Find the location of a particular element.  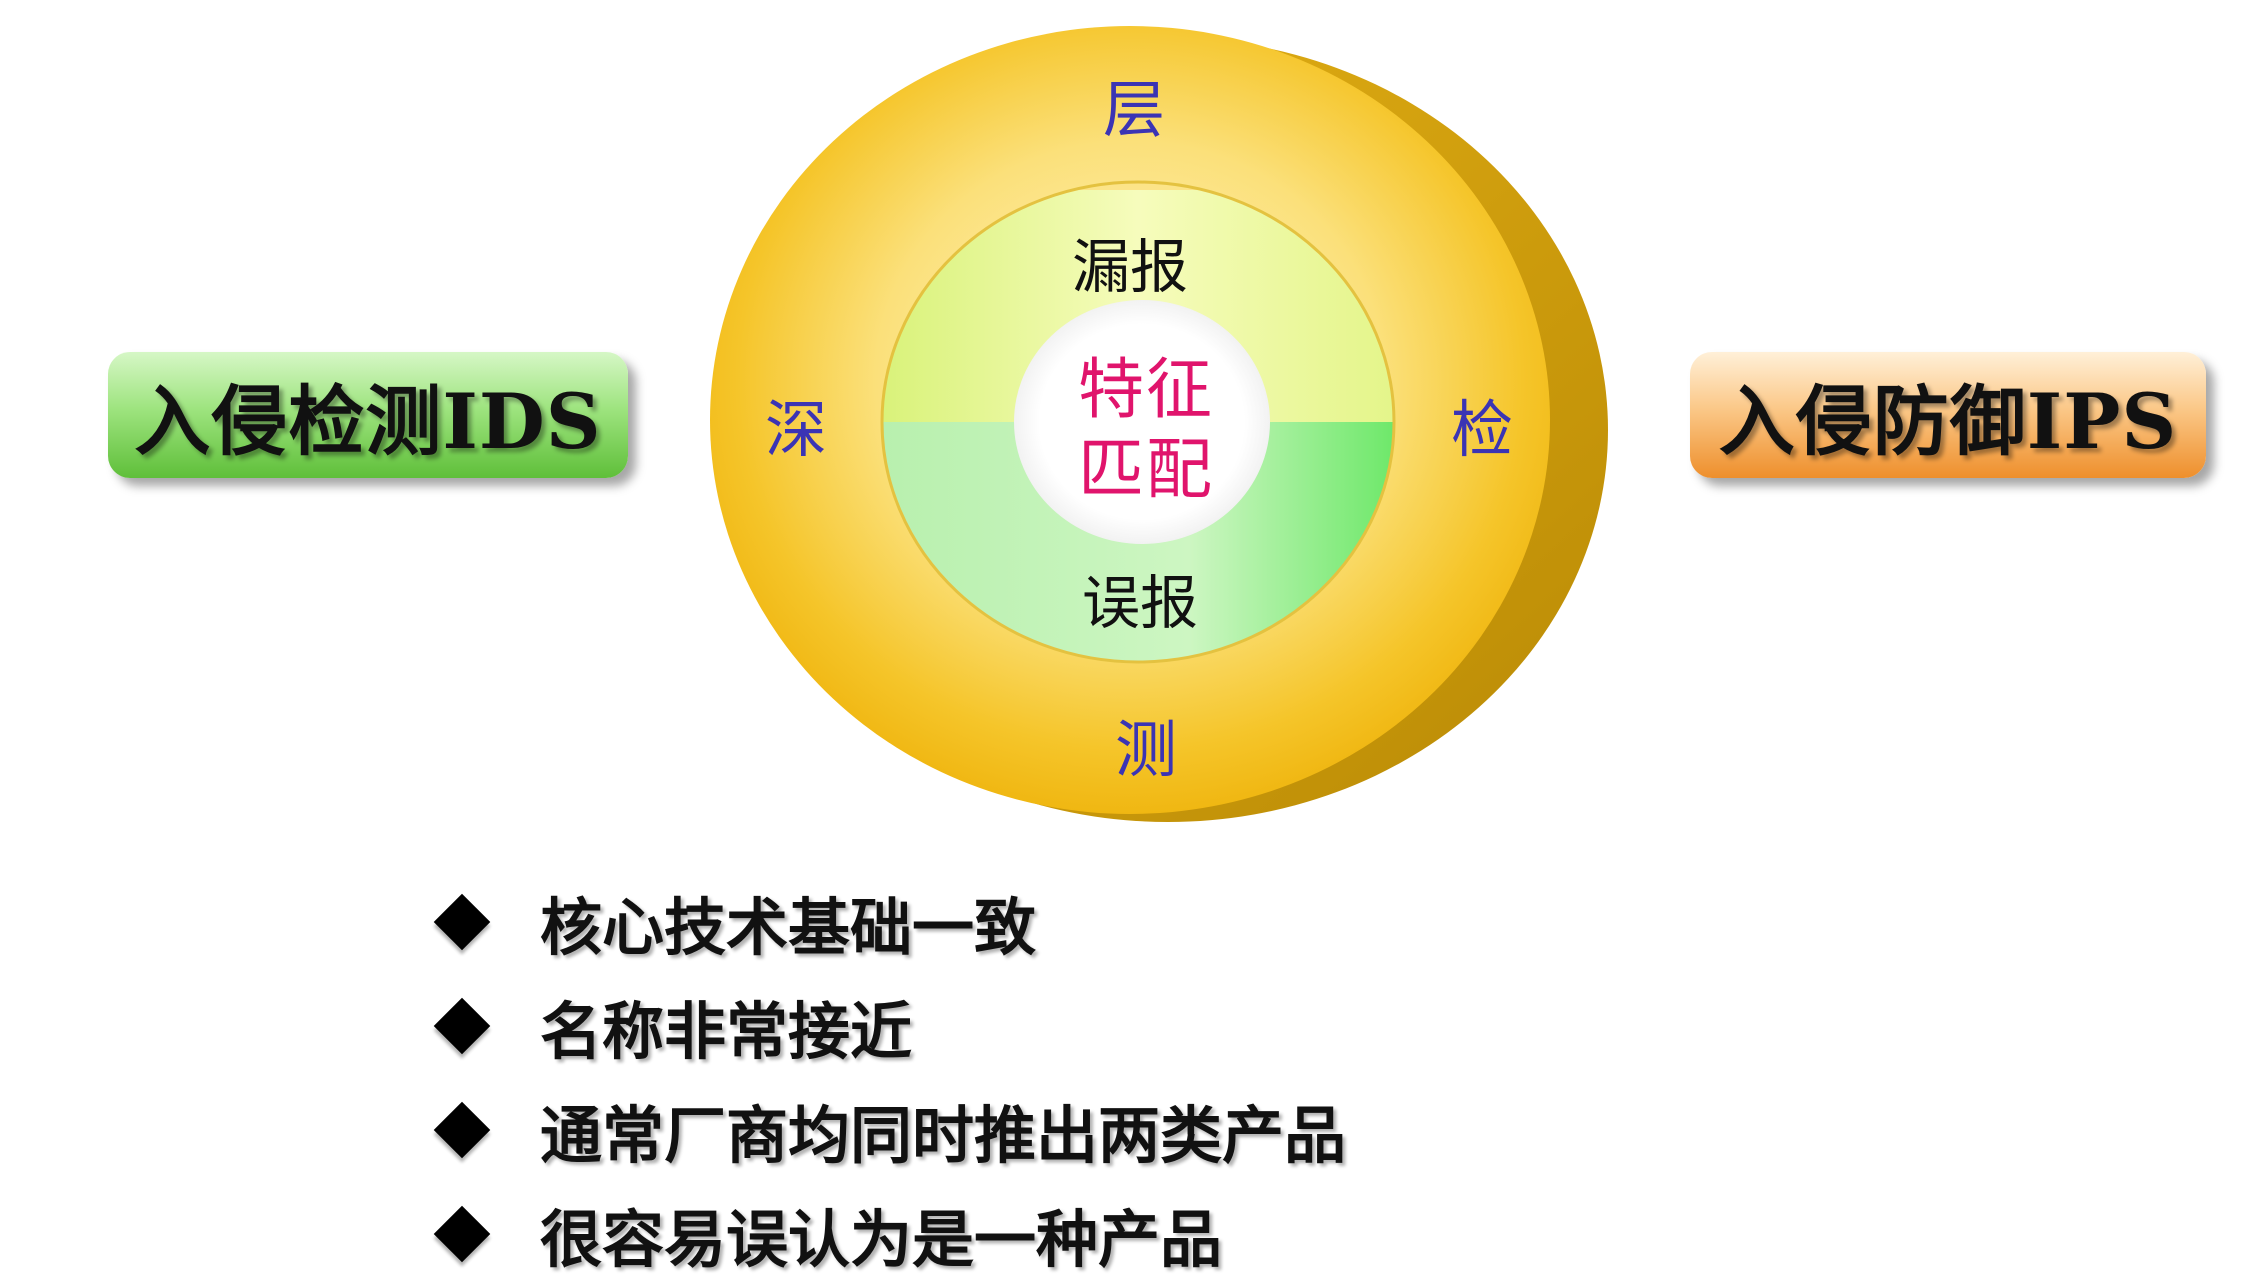

ring-char-left: 深 is located at coordinates (796, 429).